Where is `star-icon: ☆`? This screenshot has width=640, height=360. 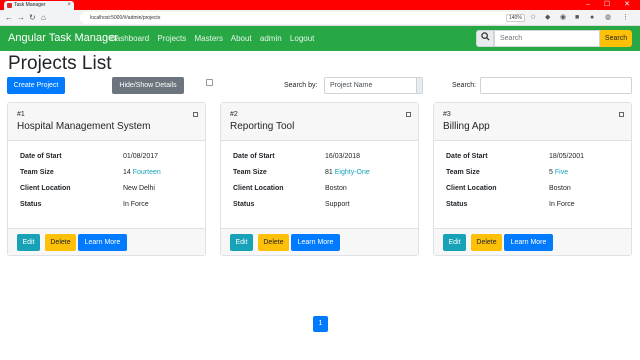
star-icon: ☆ is located at coordinates (533, 18).